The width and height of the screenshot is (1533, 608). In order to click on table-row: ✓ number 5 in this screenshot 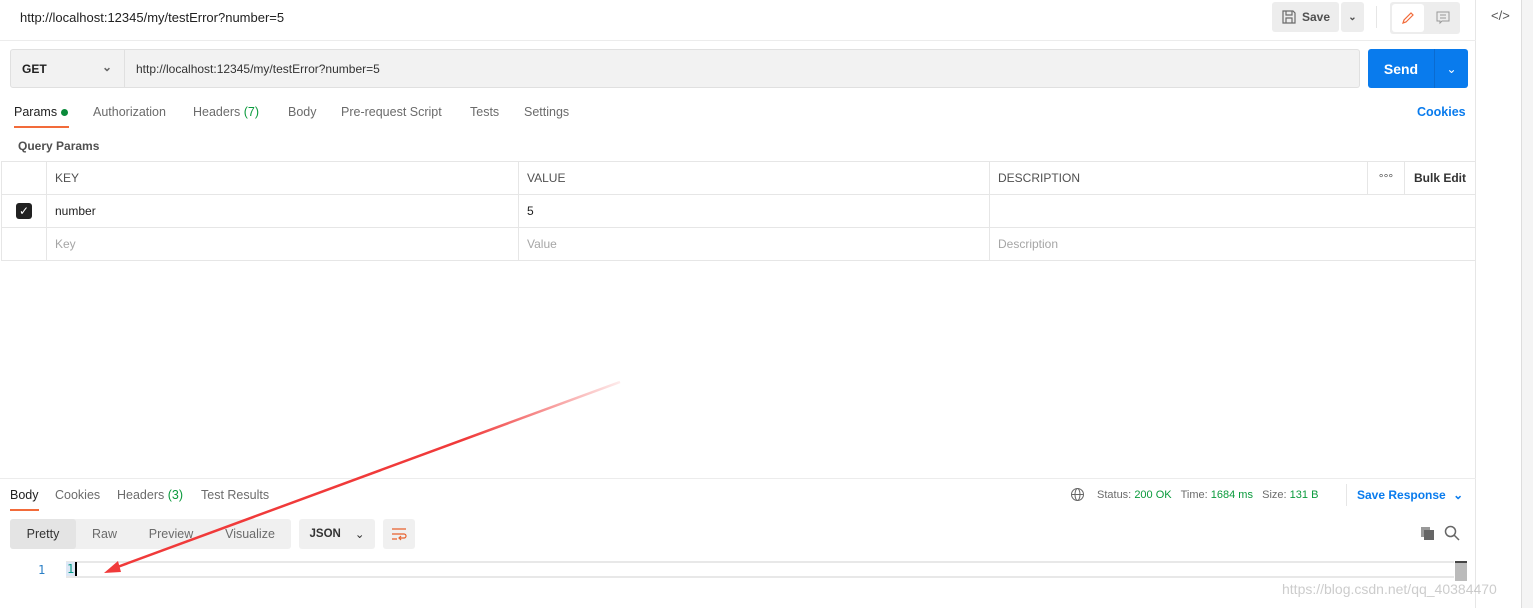, I will do `click(738, 211)`.